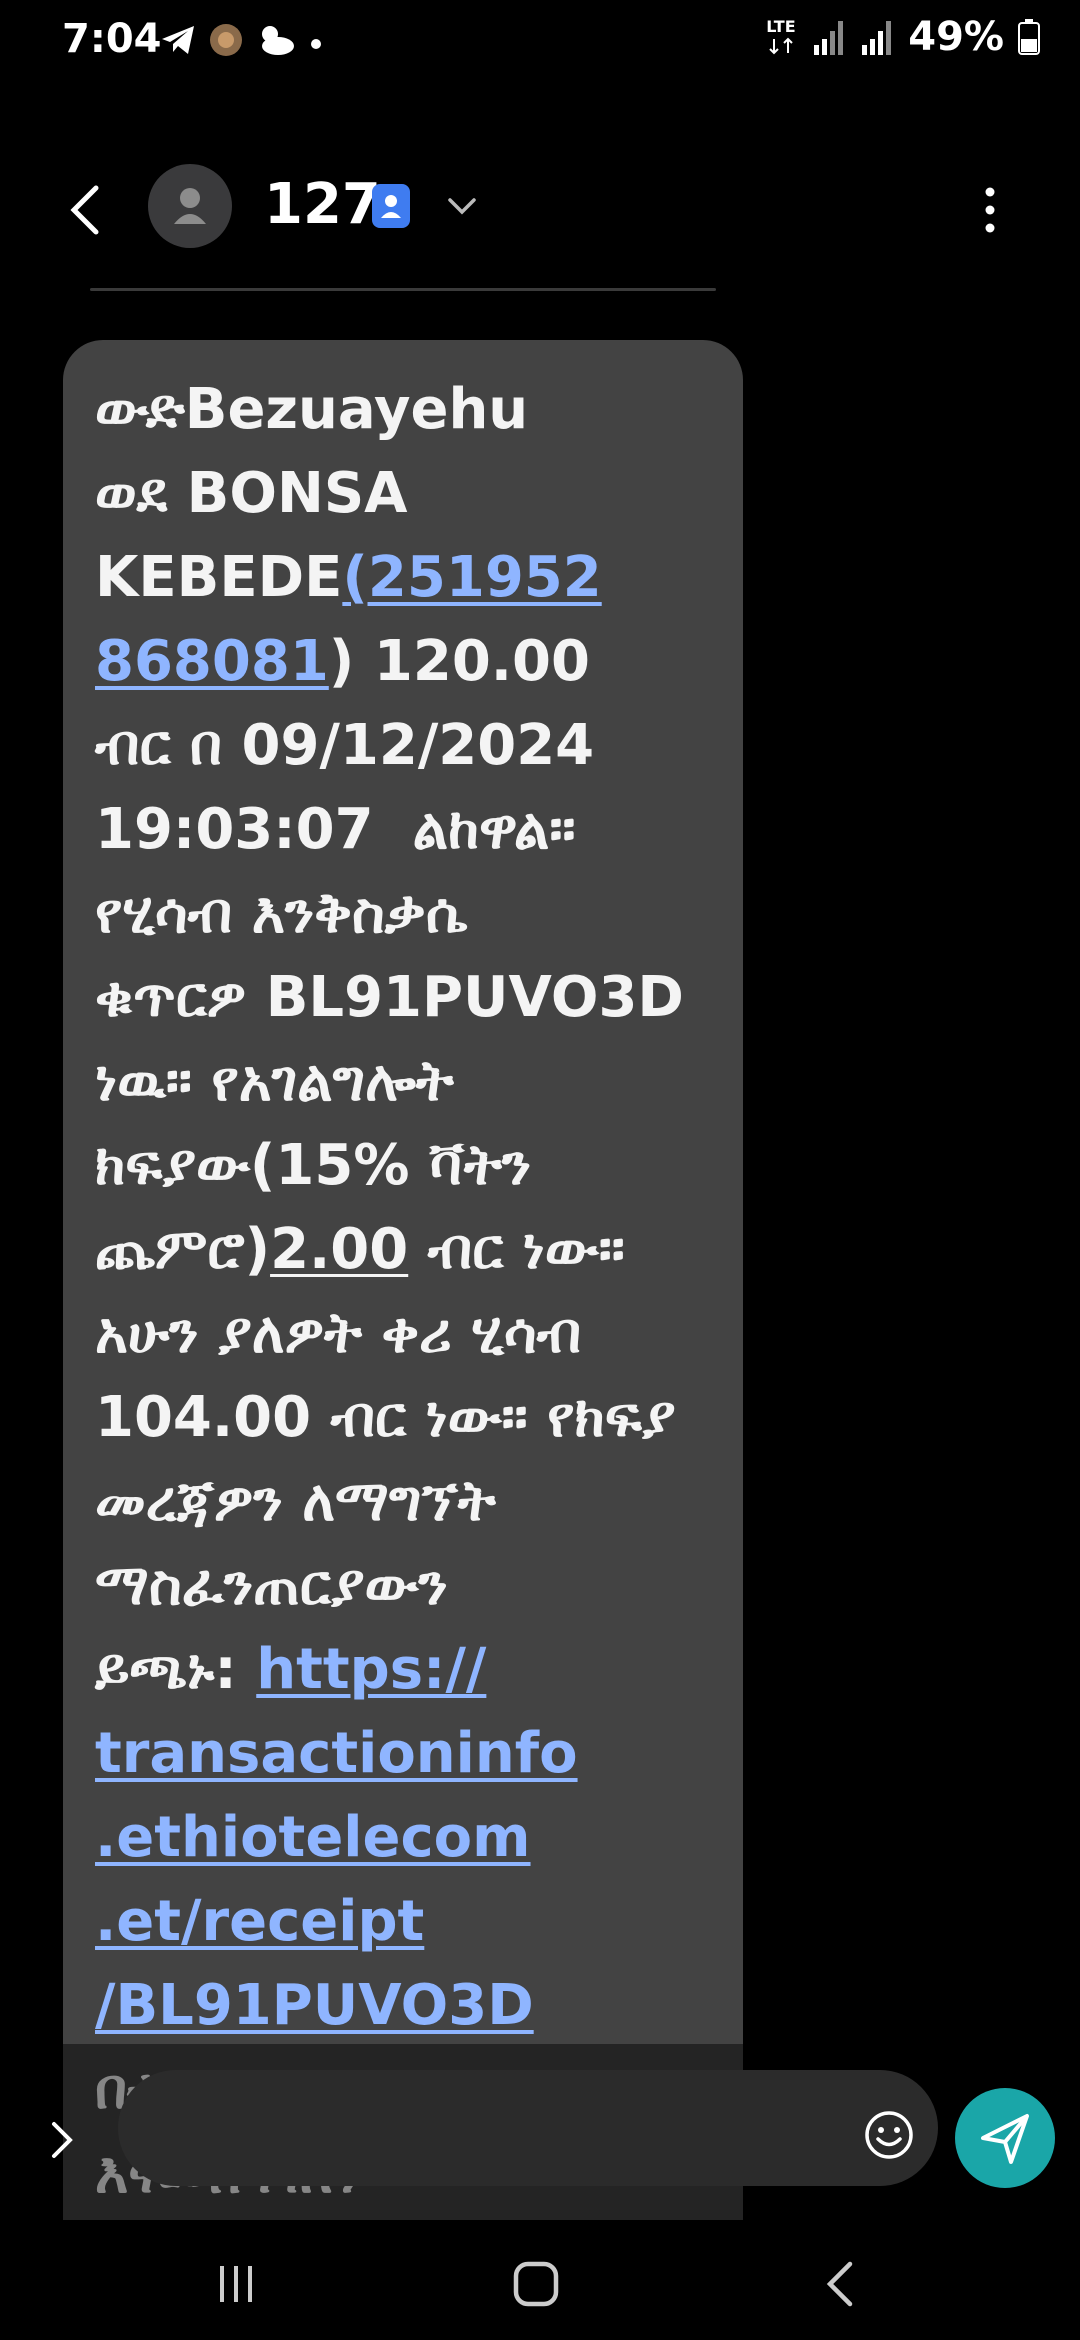 The width and height of the screenshot is (1080, 2340). What do you see at coordinates (64, 2140) in the screenshot?
I see `expand-chevron-icon` at bounding box center [64, 2140].